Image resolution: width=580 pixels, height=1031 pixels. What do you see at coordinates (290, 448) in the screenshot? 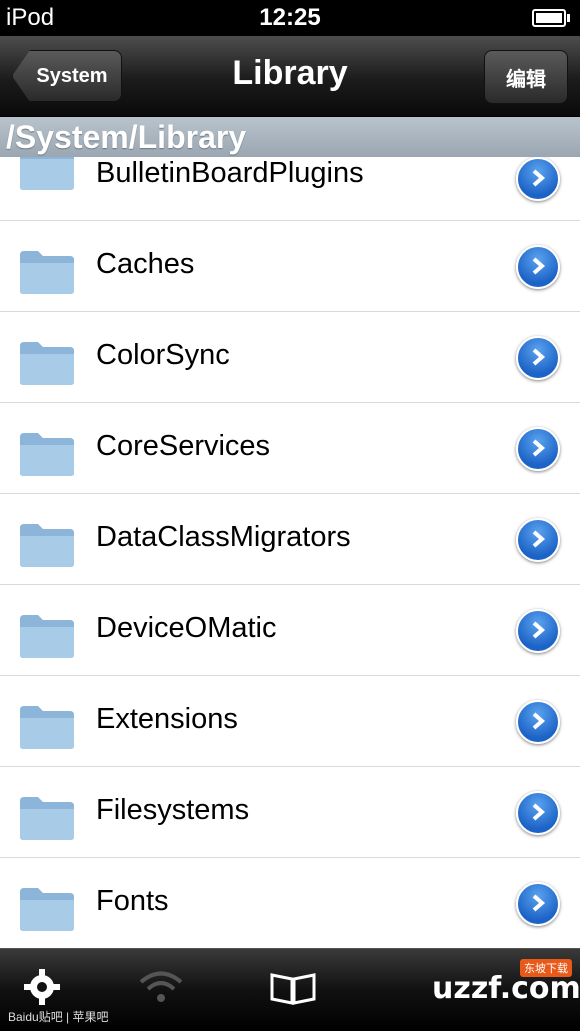
I see `list-item: CoreServices` at bounding box center [290, 448].